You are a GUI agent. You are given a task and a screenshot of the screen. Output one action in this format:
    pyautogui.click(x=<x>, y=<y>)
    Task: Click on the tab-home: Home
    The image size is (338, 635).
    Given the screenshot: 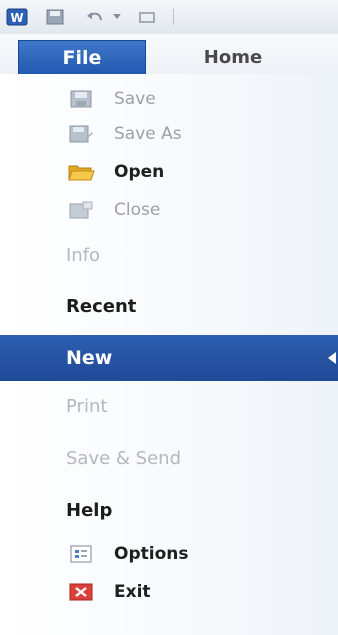 What is the action you would take?
    pyautogui.click(x=233, y=57)
    